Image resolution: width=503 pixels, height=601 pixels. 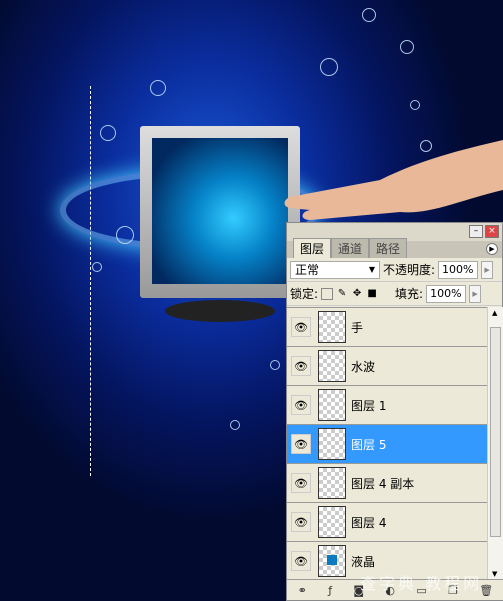 What do you see at coordinates (492, 249) in the screenshot?
I see `panel-menu-icon: ▶` at bounding box center [492, 249].